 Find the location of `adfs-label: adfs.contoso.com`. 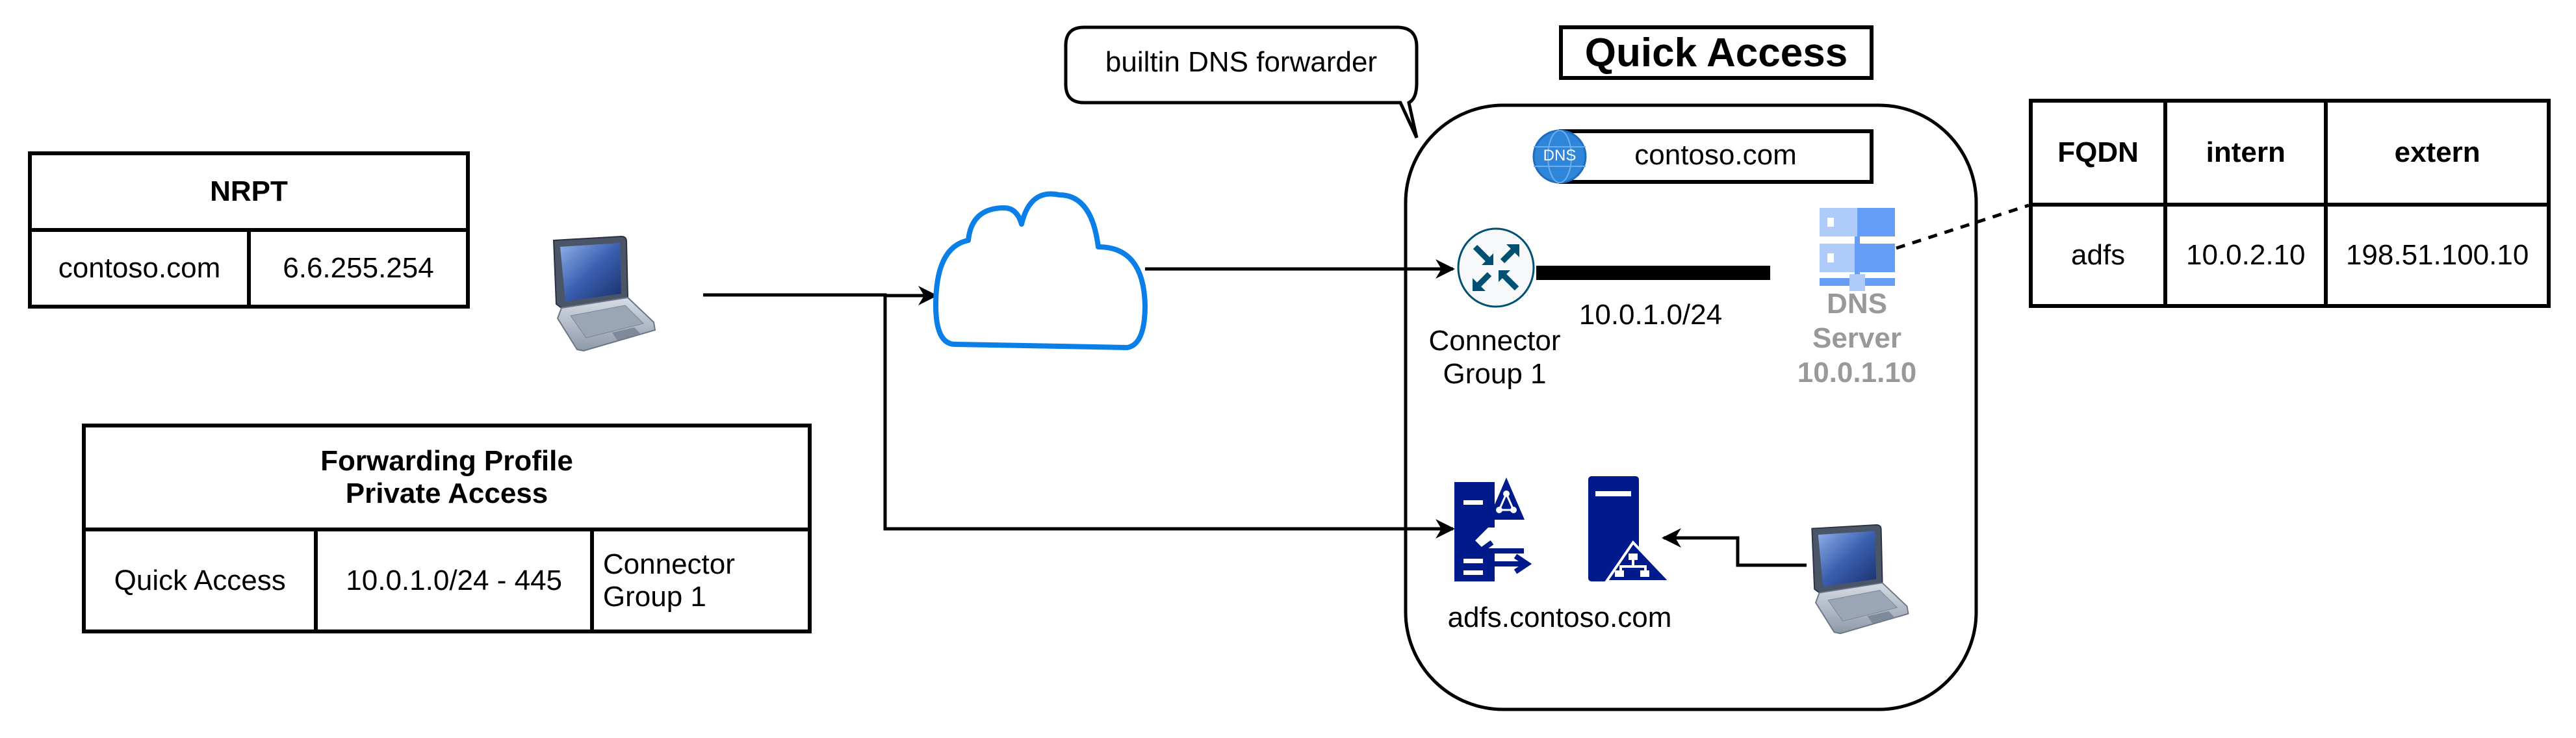

adfs-label: adfs.contoso.com is located at coordinates (1559, 617).